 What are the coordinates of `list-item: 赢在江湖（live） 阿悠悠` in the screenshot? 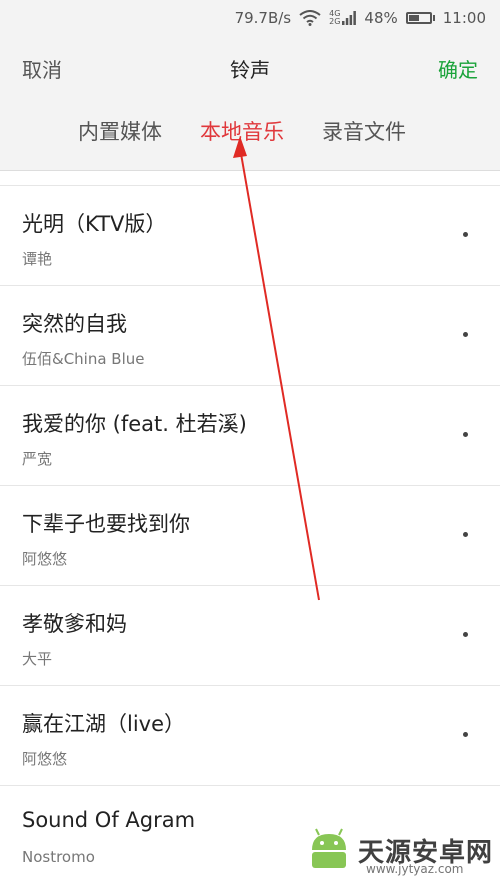 It's located at (250, 736).